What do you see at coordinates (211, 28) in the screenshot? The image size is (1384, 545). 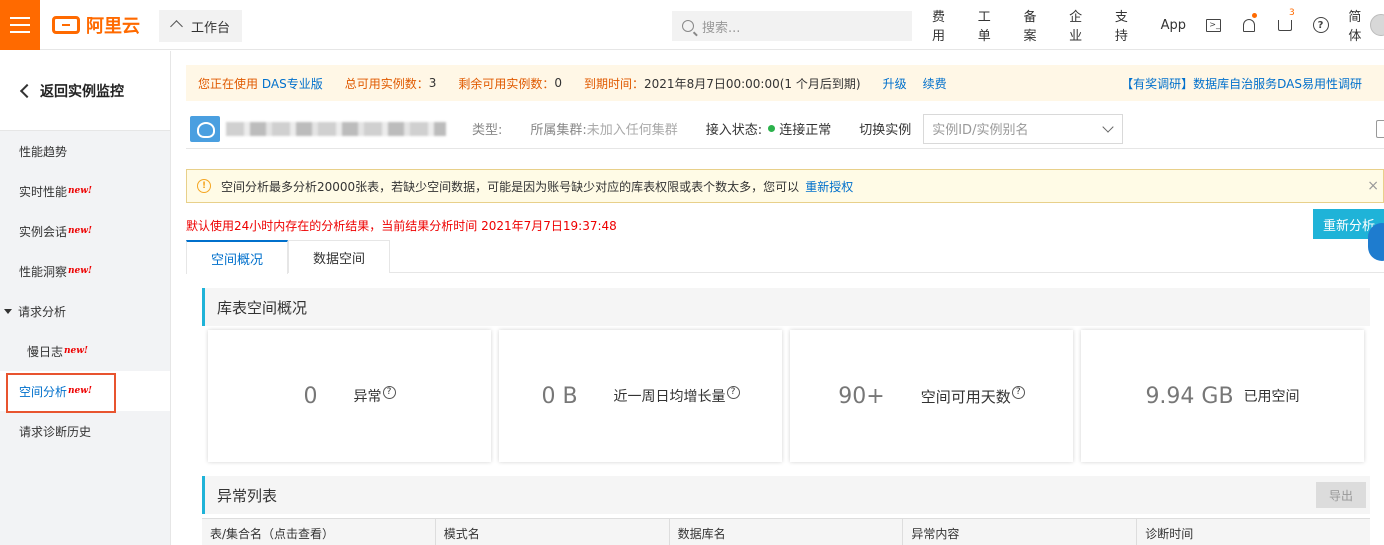 I see `workbench-label: 工作台` at bounding box center [211, 28].